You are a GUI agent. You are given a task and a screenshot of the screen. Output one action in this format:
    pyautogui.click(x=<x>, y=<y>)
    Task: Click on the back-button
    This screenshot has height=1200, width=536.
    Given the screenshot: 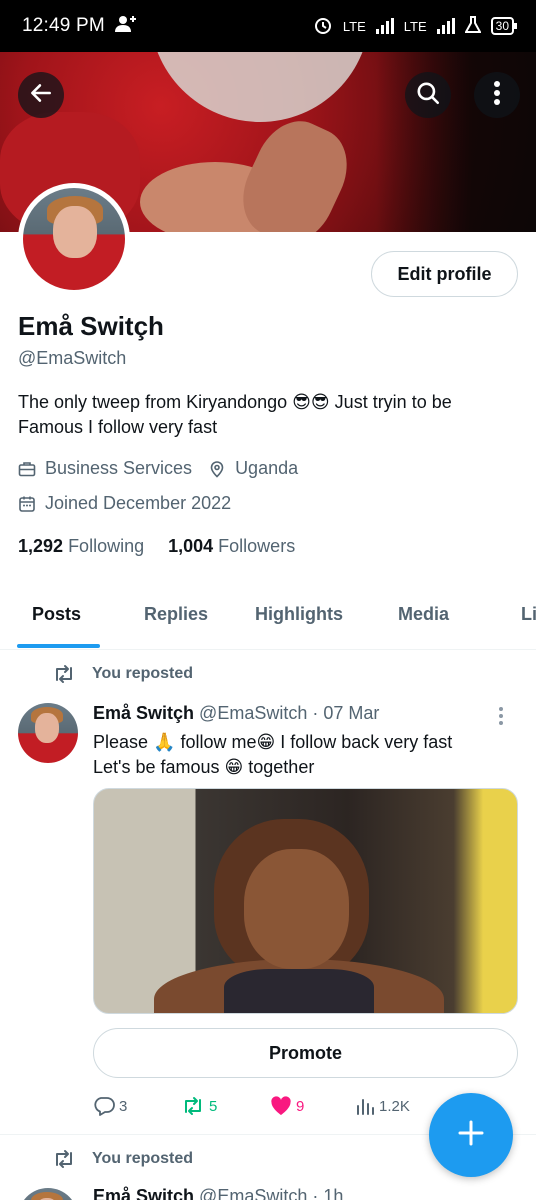 What is the action you would take?
    pyautogui.click(x=41, y=95)
    